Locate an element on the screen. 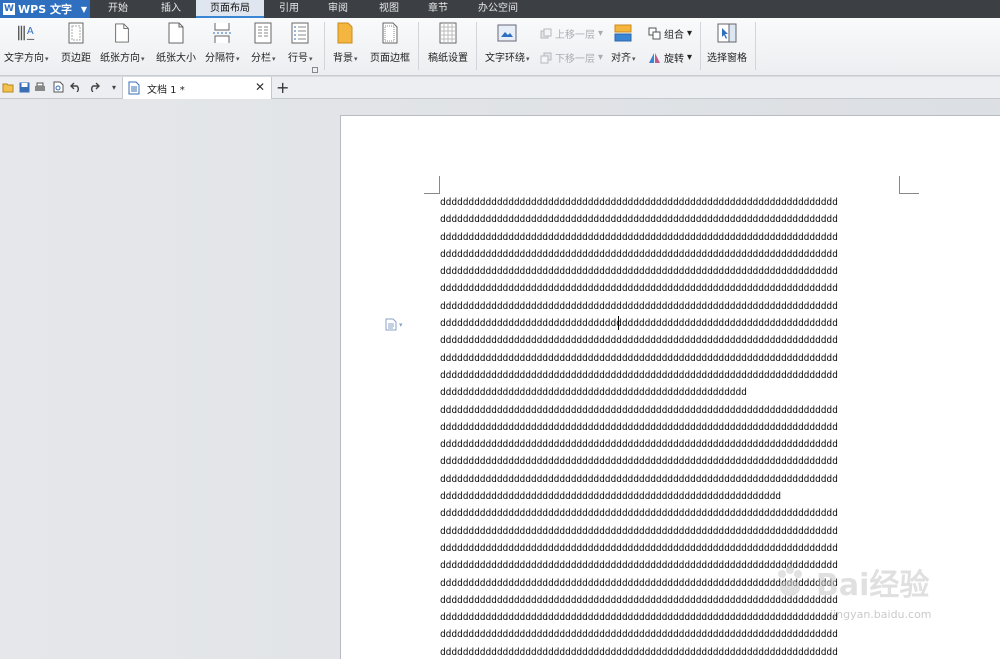 The width and height of the screenshot is (1000, 659). document-icon is located at coordinates (134, 88).